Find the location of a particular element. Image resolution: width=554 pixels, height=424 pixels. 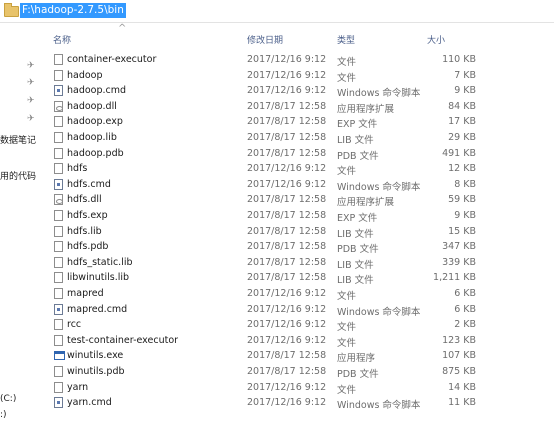

file-name: hdfs.pdb is located at coordinates (88, 247).